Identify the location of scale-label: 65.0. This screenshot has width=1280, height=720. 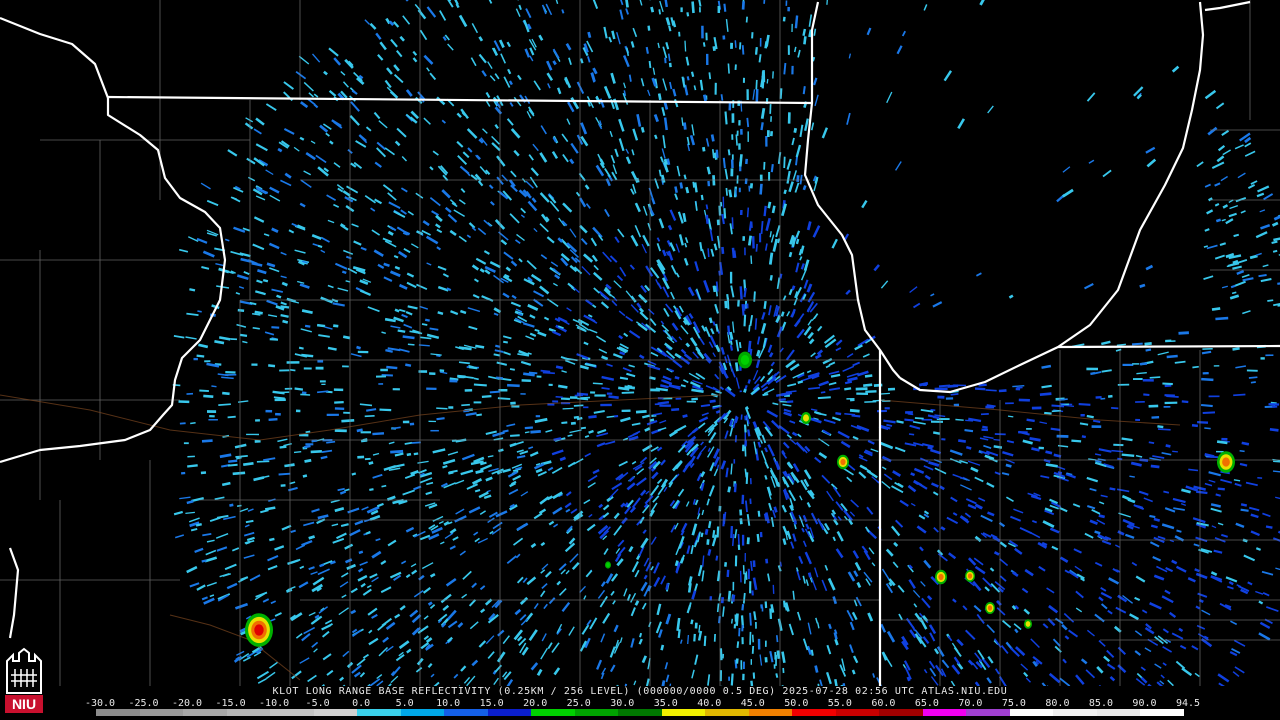
(926, 703).